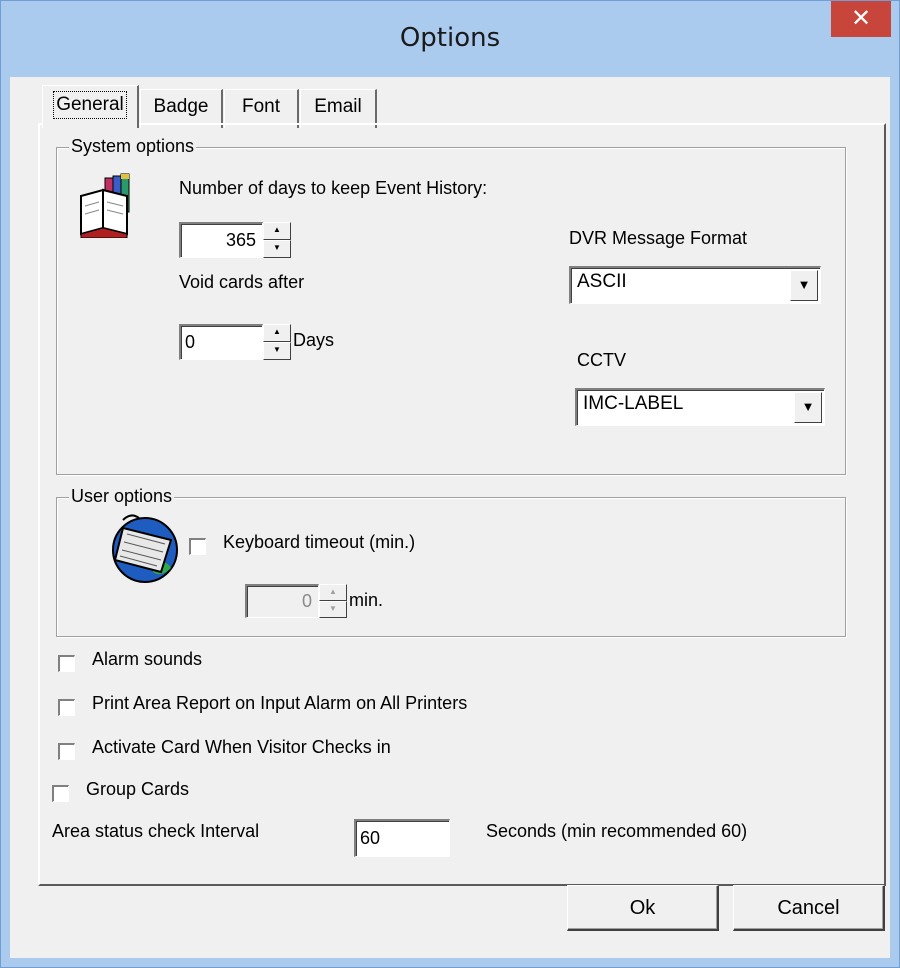 The width and height of the screenshot is (900, 968). Describe the element at coordinates (809, 908) in the screenshot. I see `cancel-button: Cancel` at that location.